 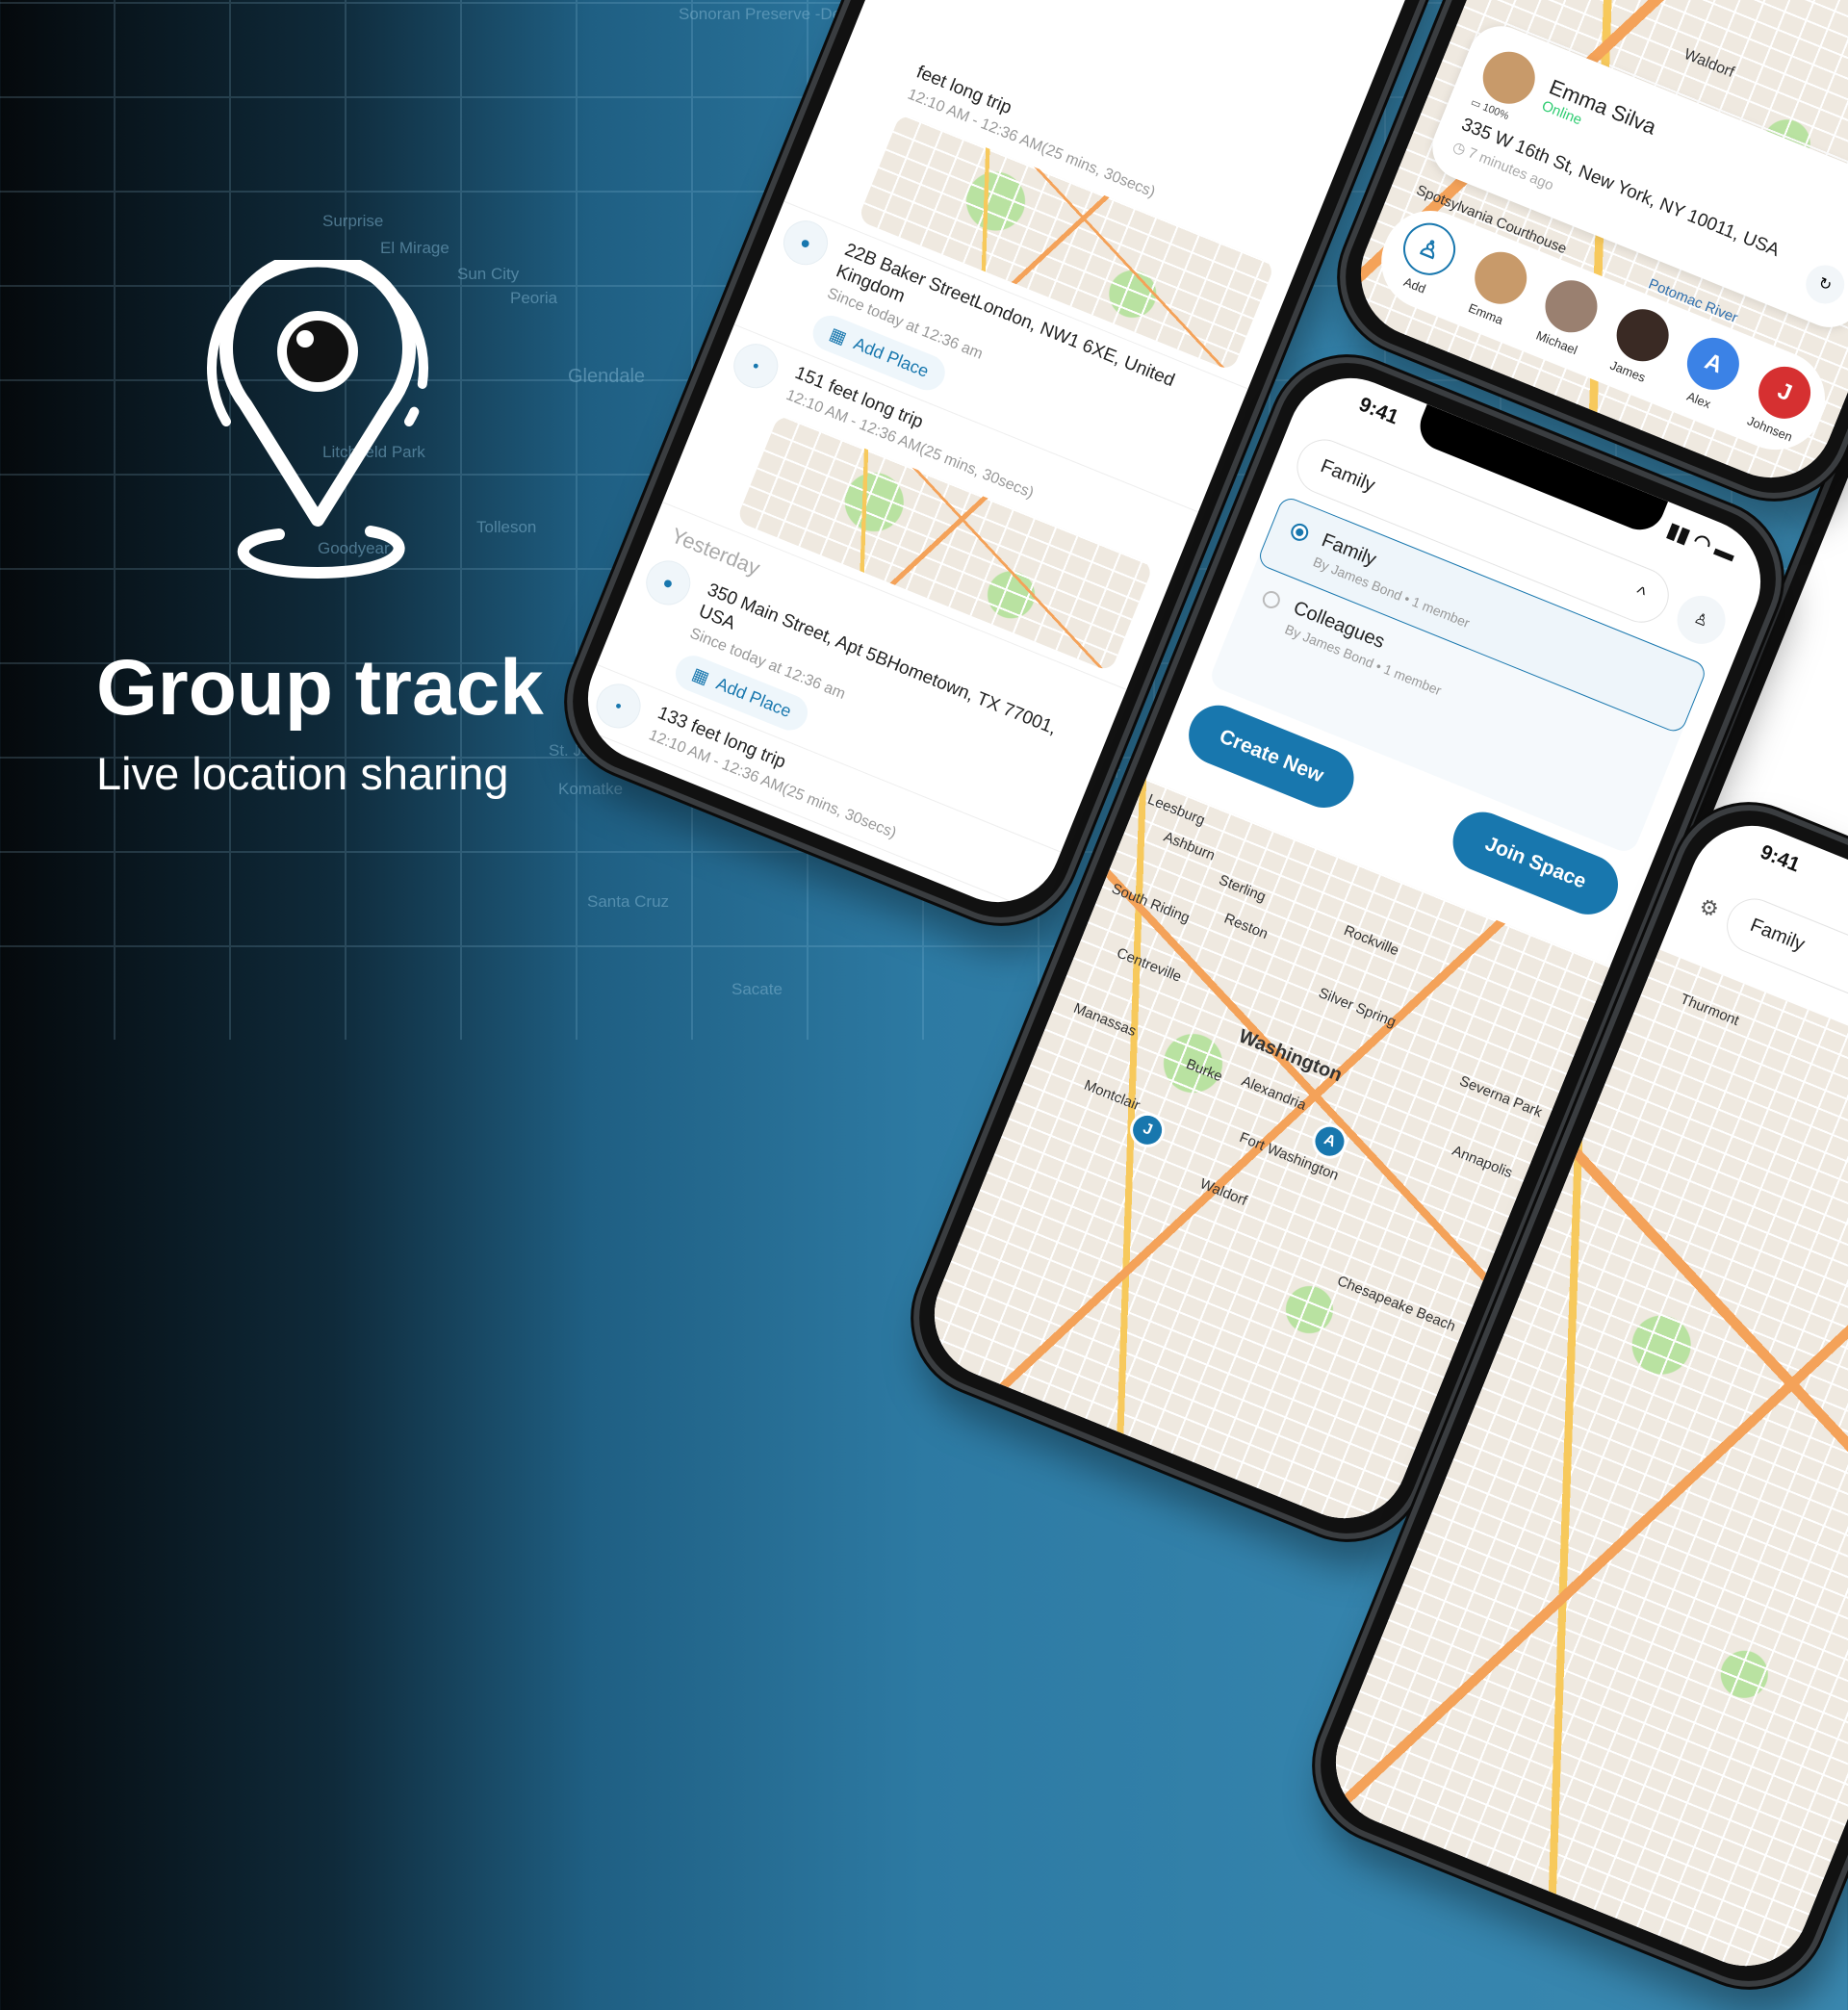 What do you see at coordinates (1357, 1008) in the screenshot?
I see `map-label: Silver Spring` at bounding box center [1357, 1008].